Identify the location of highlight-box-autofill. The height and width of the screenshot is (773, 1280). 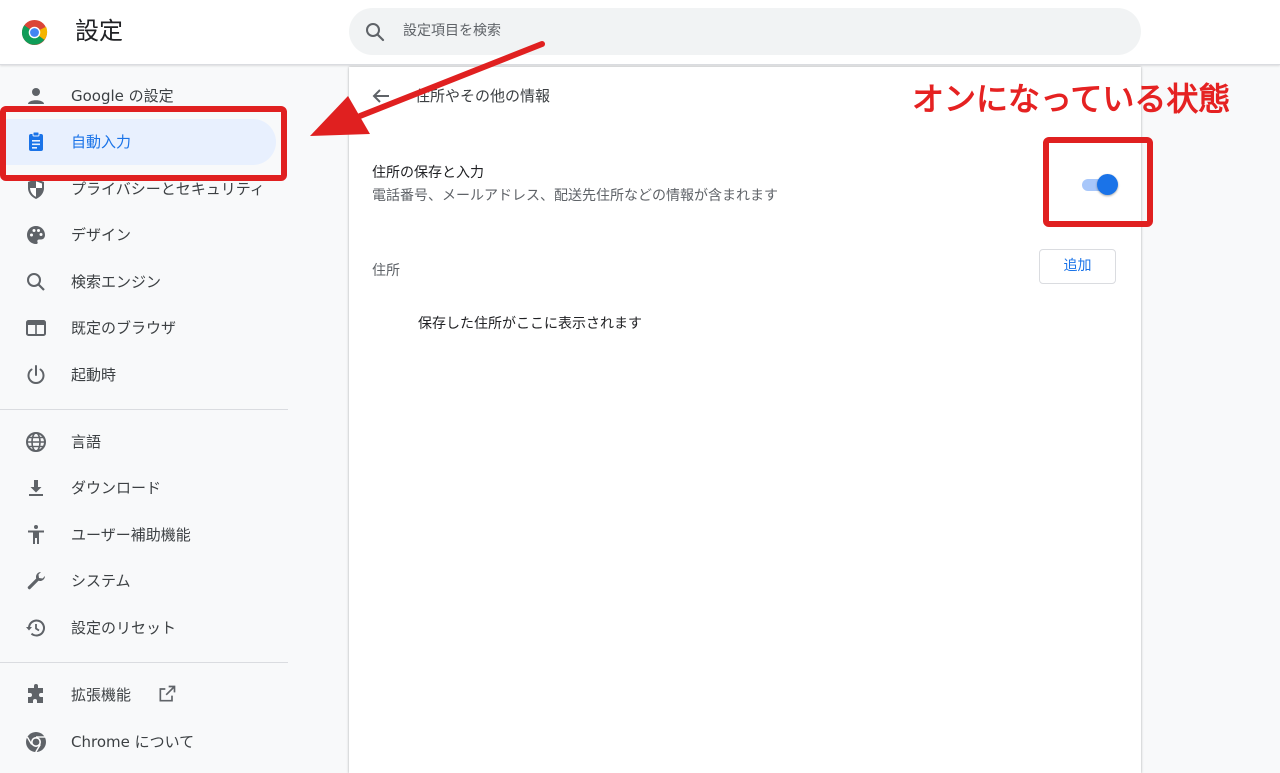
(143, 143).